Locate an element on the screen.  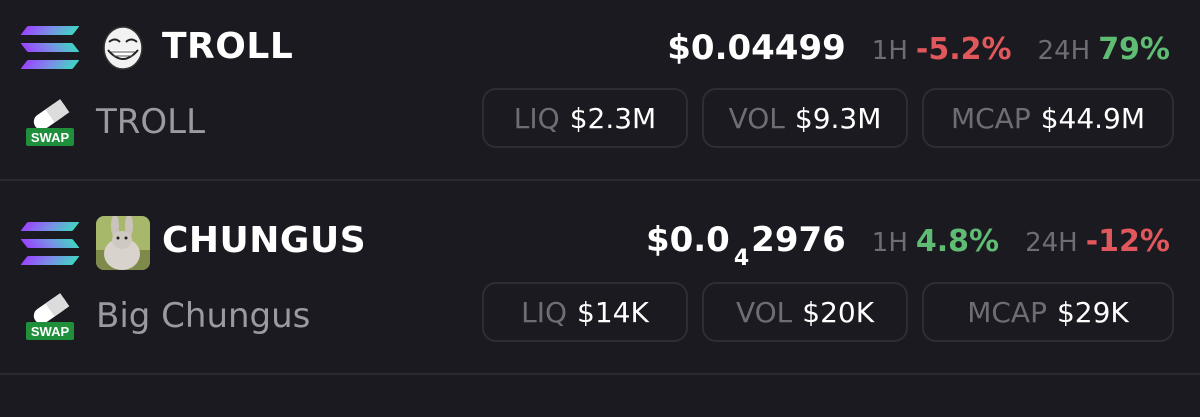
change-1h: 4.8% is located at coordinates (957, 241).